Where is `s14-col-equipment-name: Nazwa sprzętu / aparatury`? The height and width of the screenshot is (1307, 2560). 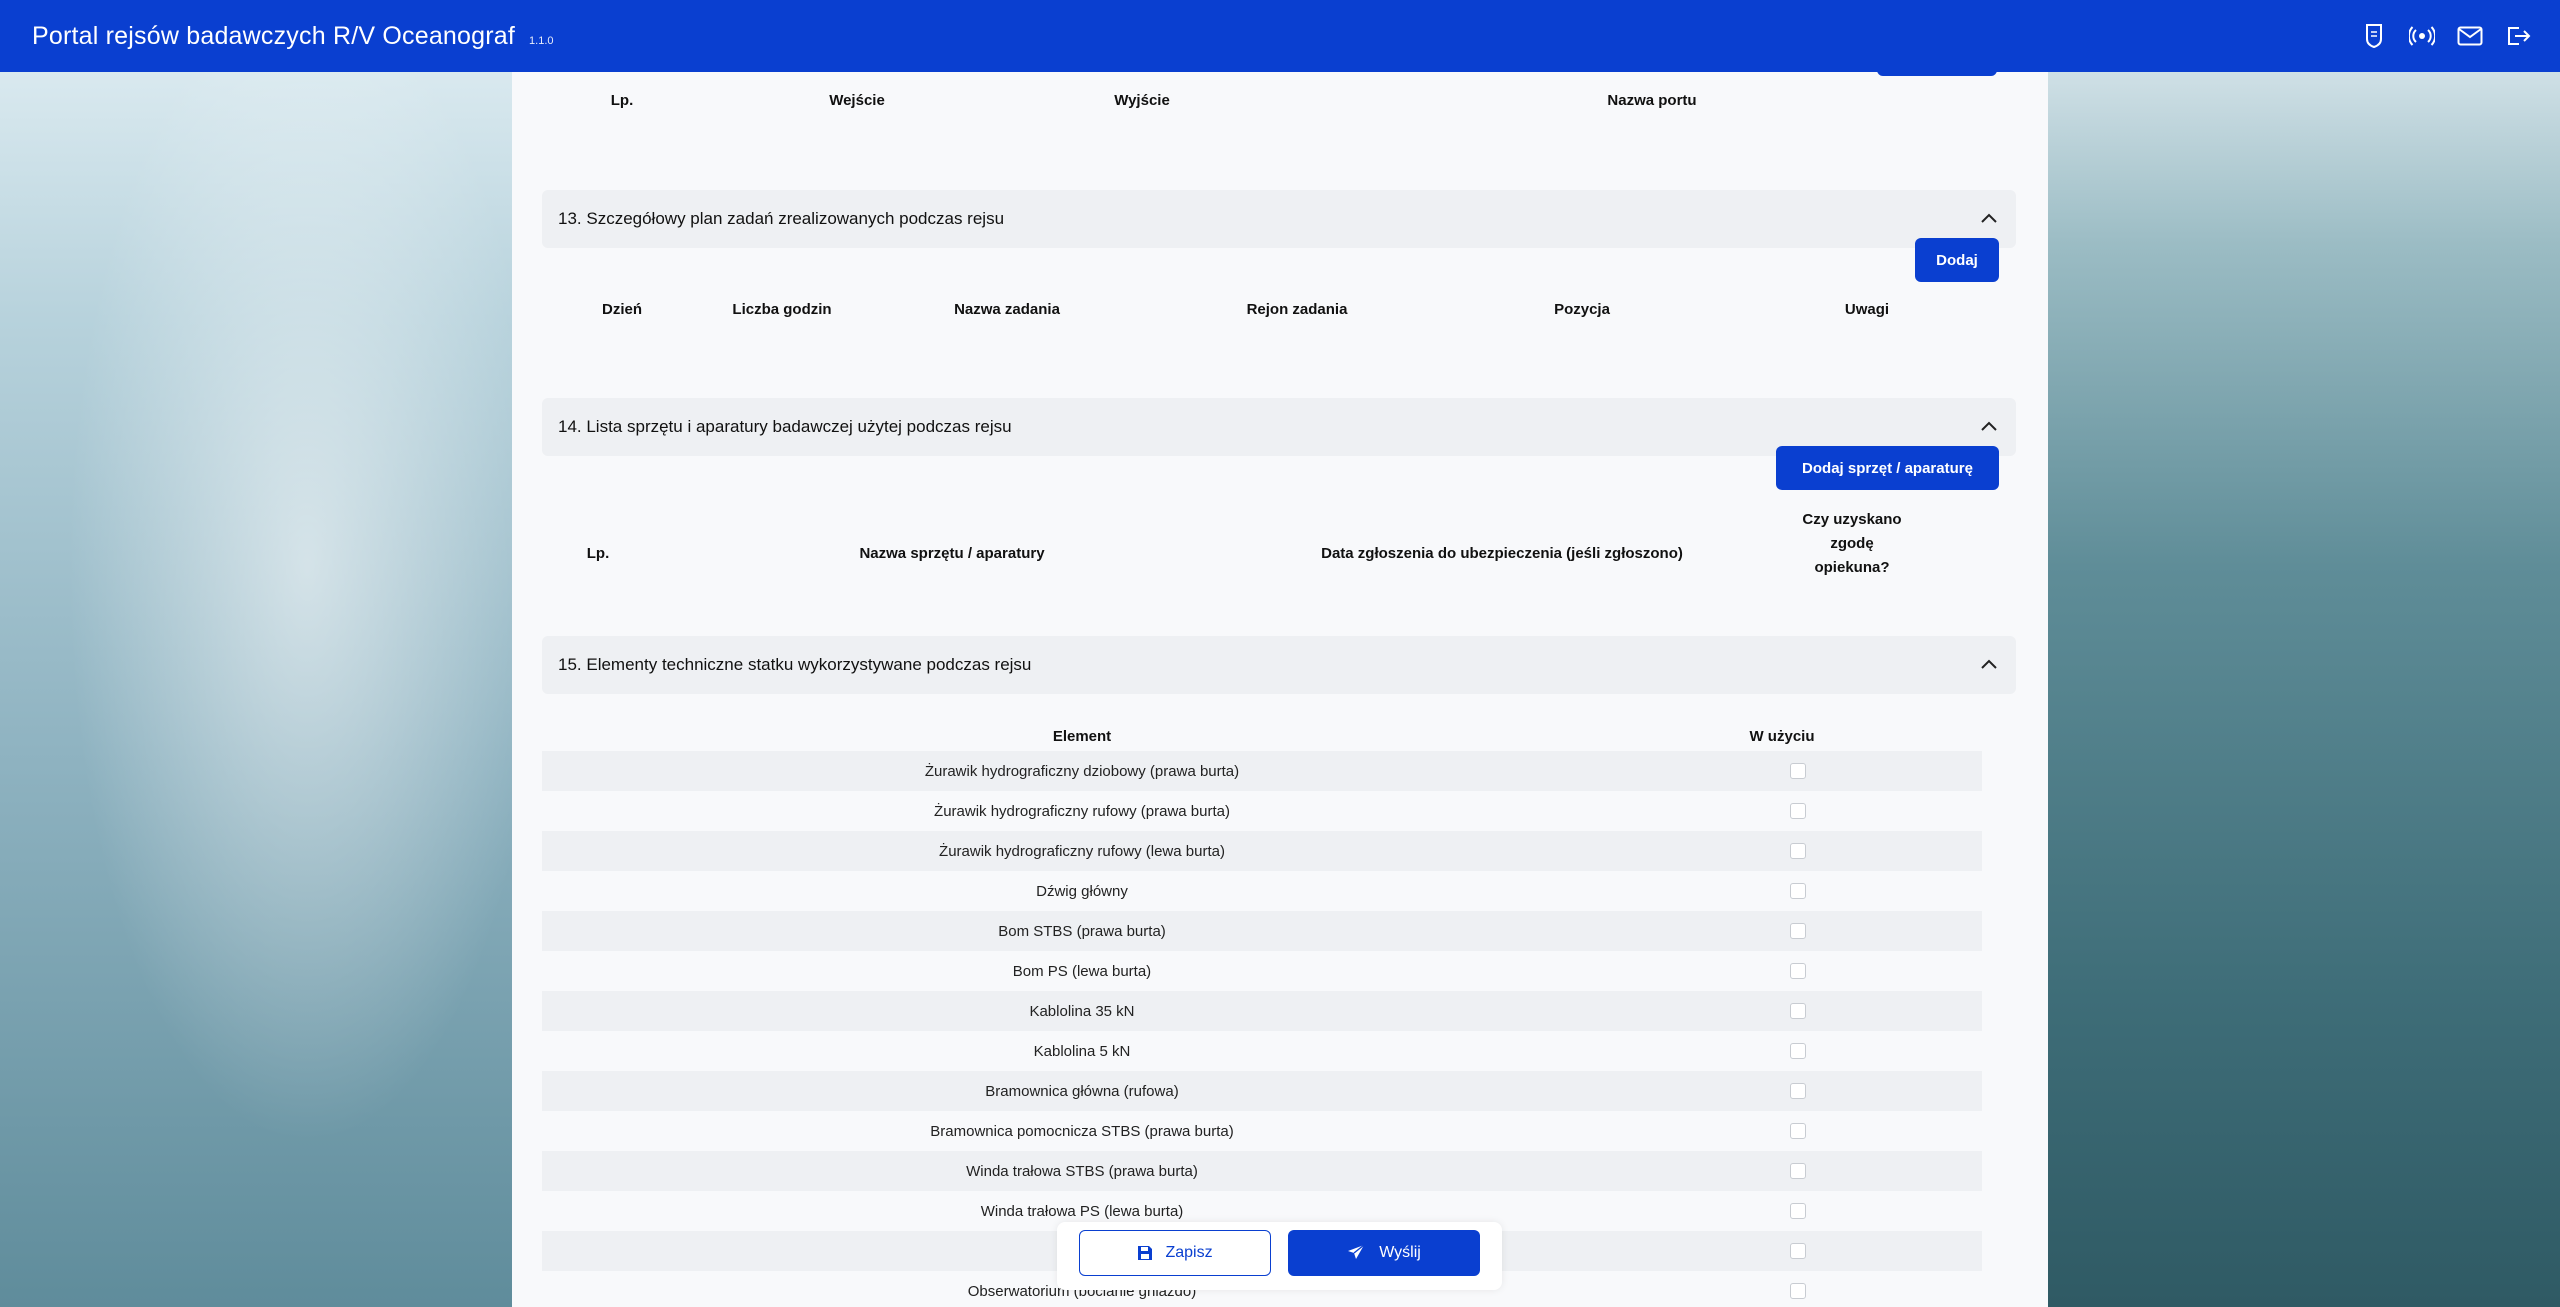
s14-col-equipment-name: Nazwa sprzętu / aparatury is located at coordinates (952, 553).